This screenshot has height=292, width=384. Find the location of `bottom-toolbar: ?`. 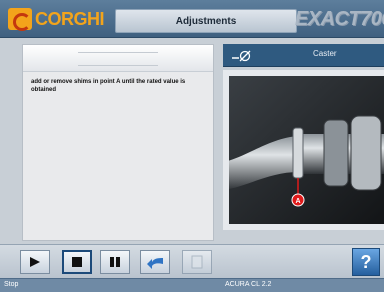

bottom-toolbar: ? is located at coordinates (192, 261).